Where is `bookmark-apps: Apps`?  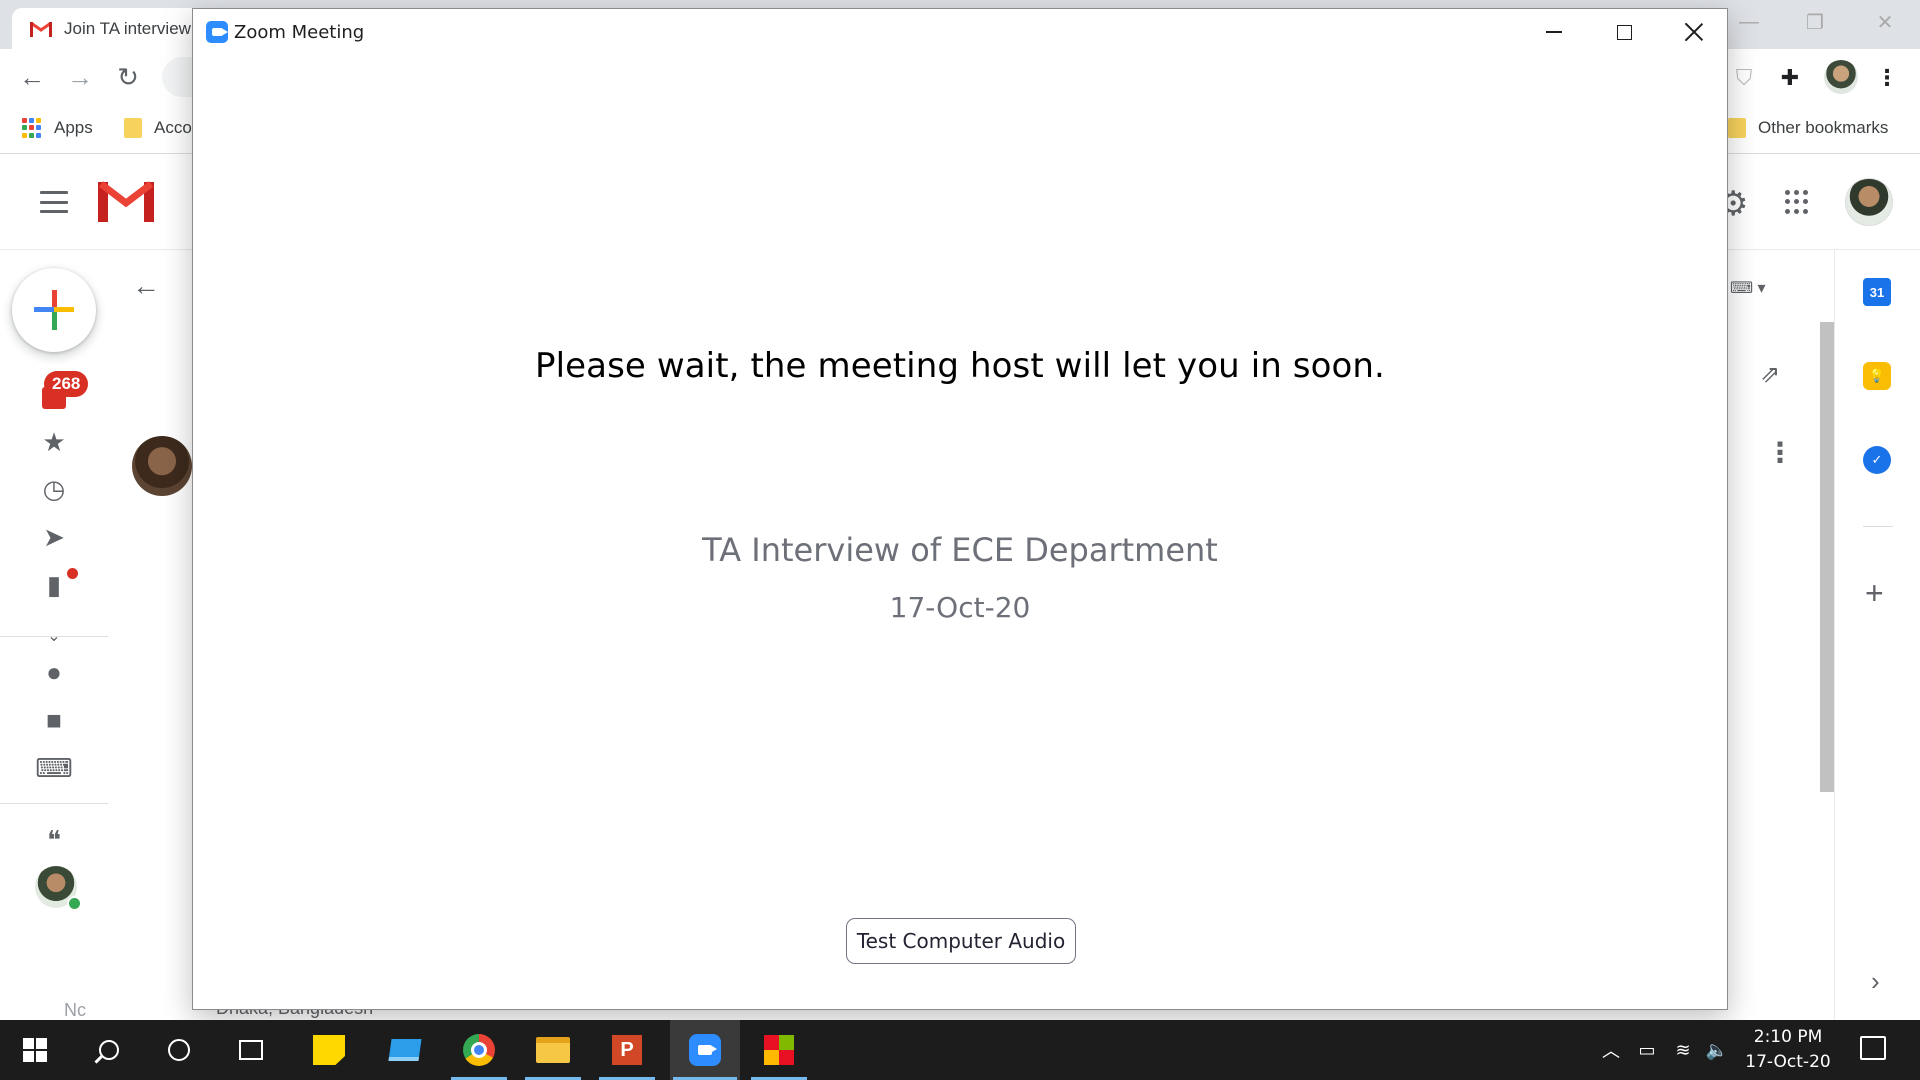 bookmark-apps: Apps is located at coordinates (57, 128).